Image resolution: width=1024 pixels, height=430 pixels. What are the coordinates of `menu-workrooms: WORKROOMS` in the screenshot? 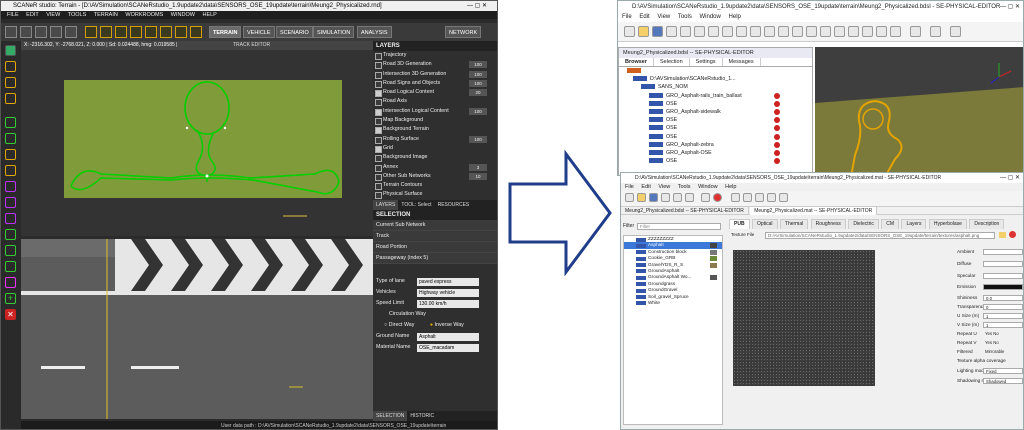 It's located at (144, 15).